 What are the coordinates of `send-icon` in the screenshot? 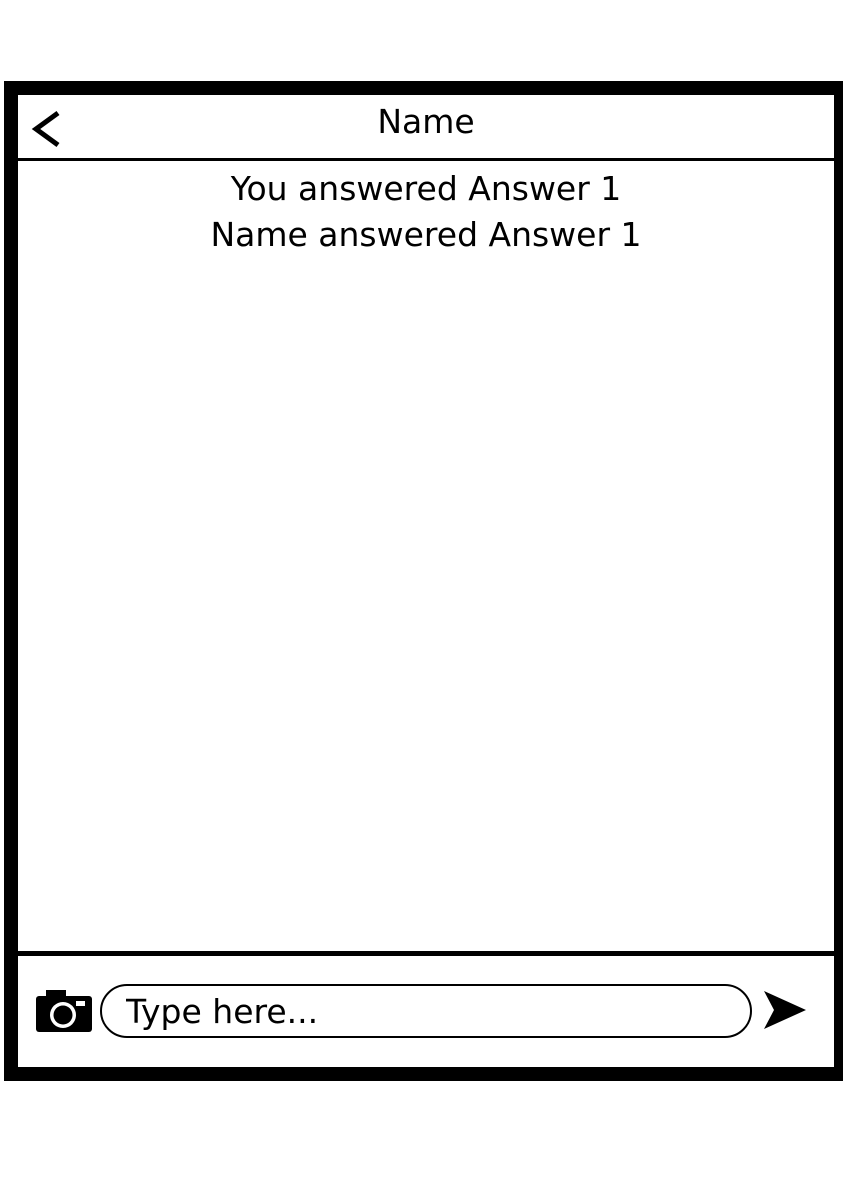 It's located at (785, 1010).